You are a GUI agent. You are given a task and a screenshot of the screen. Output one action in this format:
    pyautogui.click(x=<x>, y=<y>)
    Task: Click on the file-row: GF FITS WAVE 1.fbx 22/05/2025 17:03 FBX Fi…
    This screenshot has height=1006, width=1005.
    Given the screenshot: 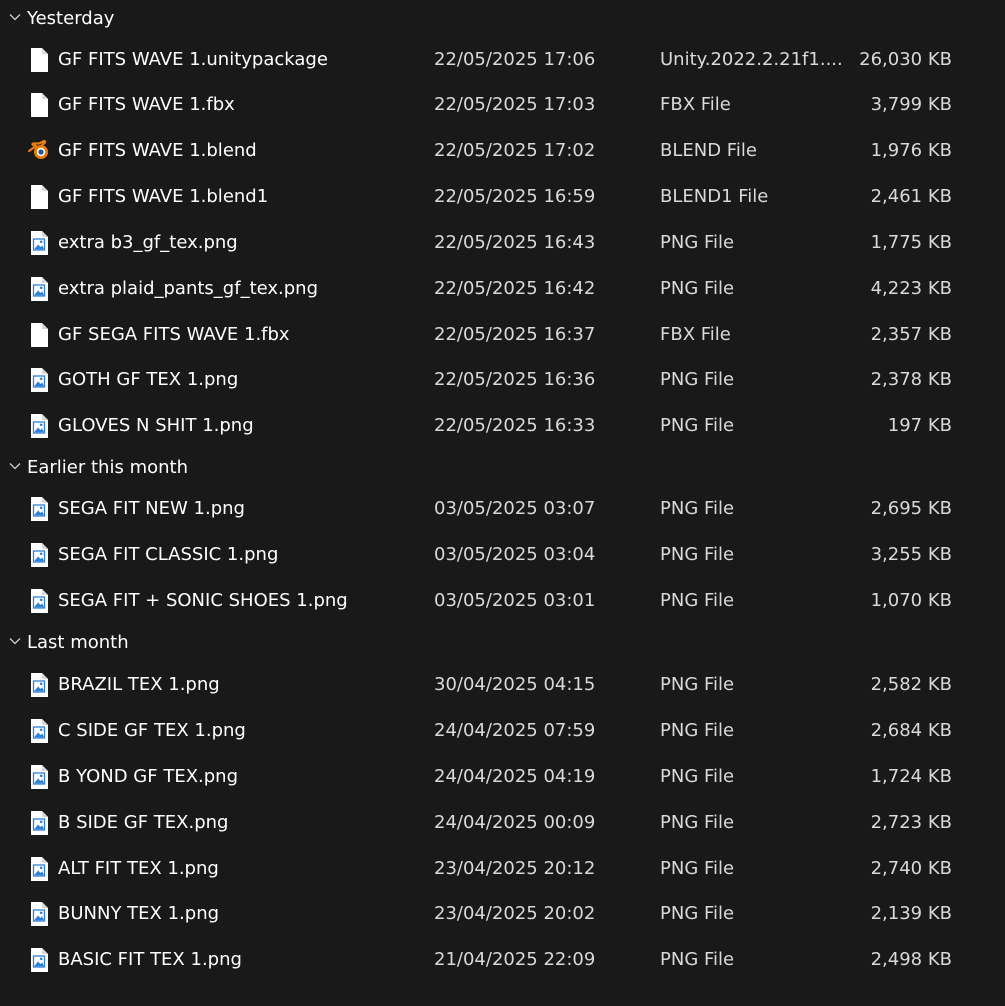 What is the action you would take?
    pyautogui.click(x=502, y=105)
    